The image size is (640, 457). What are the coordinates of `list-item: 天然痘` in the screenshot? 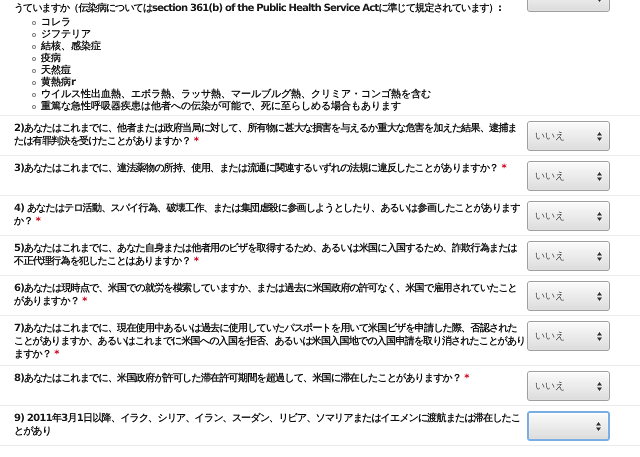 It's located at (56, 70).